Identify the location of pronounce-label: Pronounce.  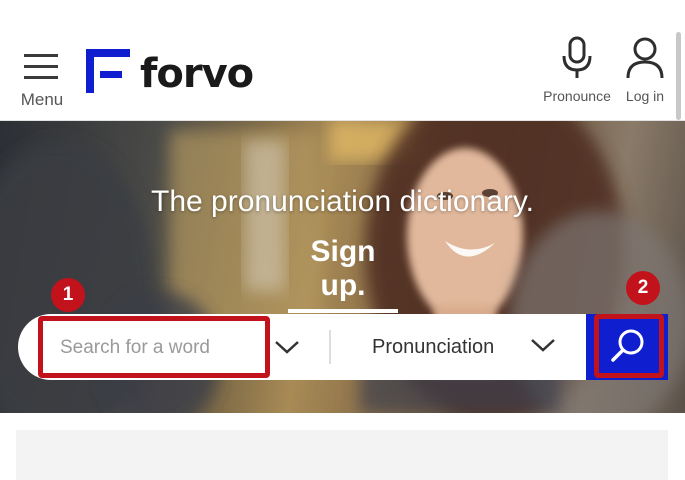
(577, 96).